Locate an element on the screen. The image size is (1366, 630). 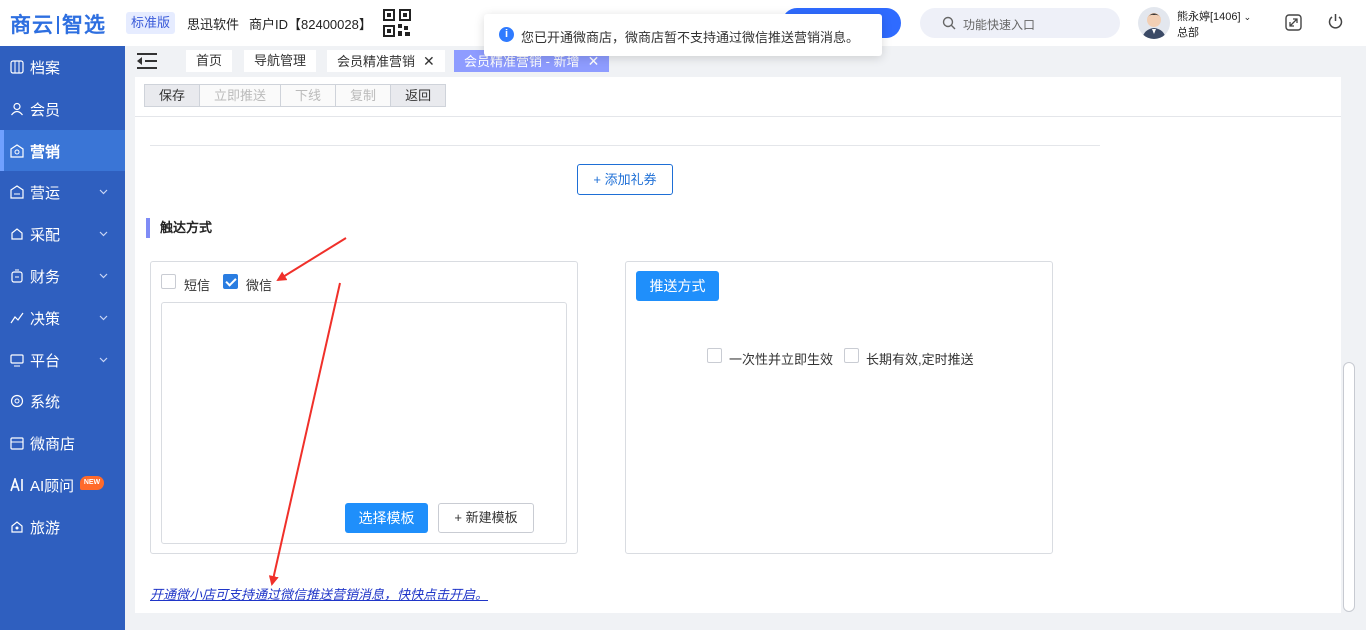
purchase-icon is located at coordinates (17, 234).